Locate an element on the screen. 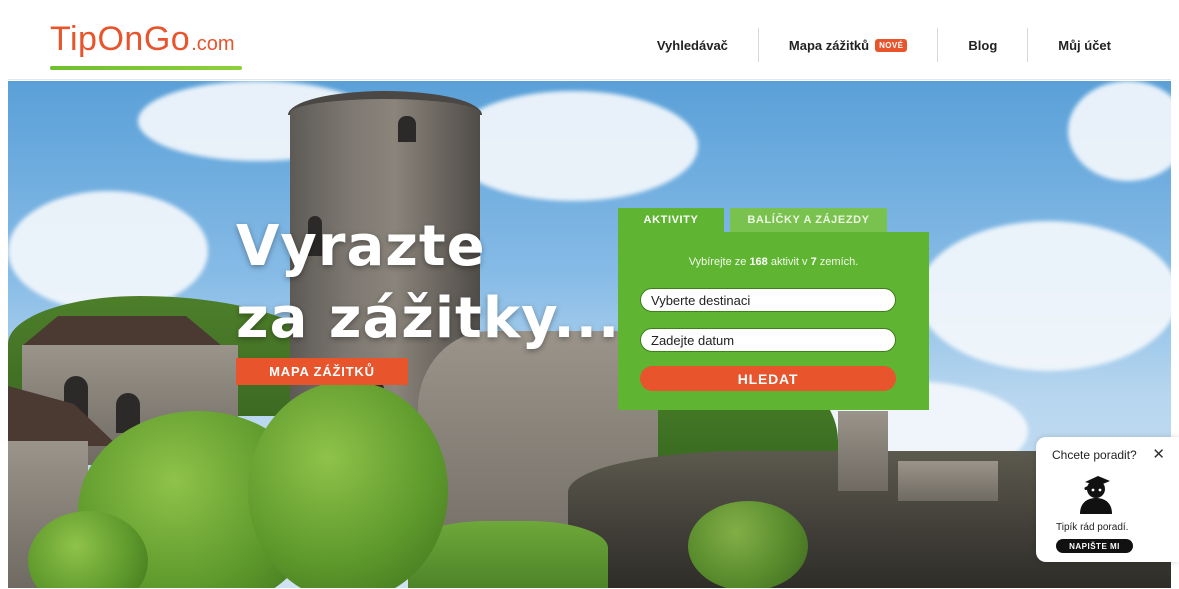 Image resolution: width=1179 pixels, height=589 pixels. nav-item-experience-map: Mapa zážitků NOVÉ is located at coordinates (848, 45).